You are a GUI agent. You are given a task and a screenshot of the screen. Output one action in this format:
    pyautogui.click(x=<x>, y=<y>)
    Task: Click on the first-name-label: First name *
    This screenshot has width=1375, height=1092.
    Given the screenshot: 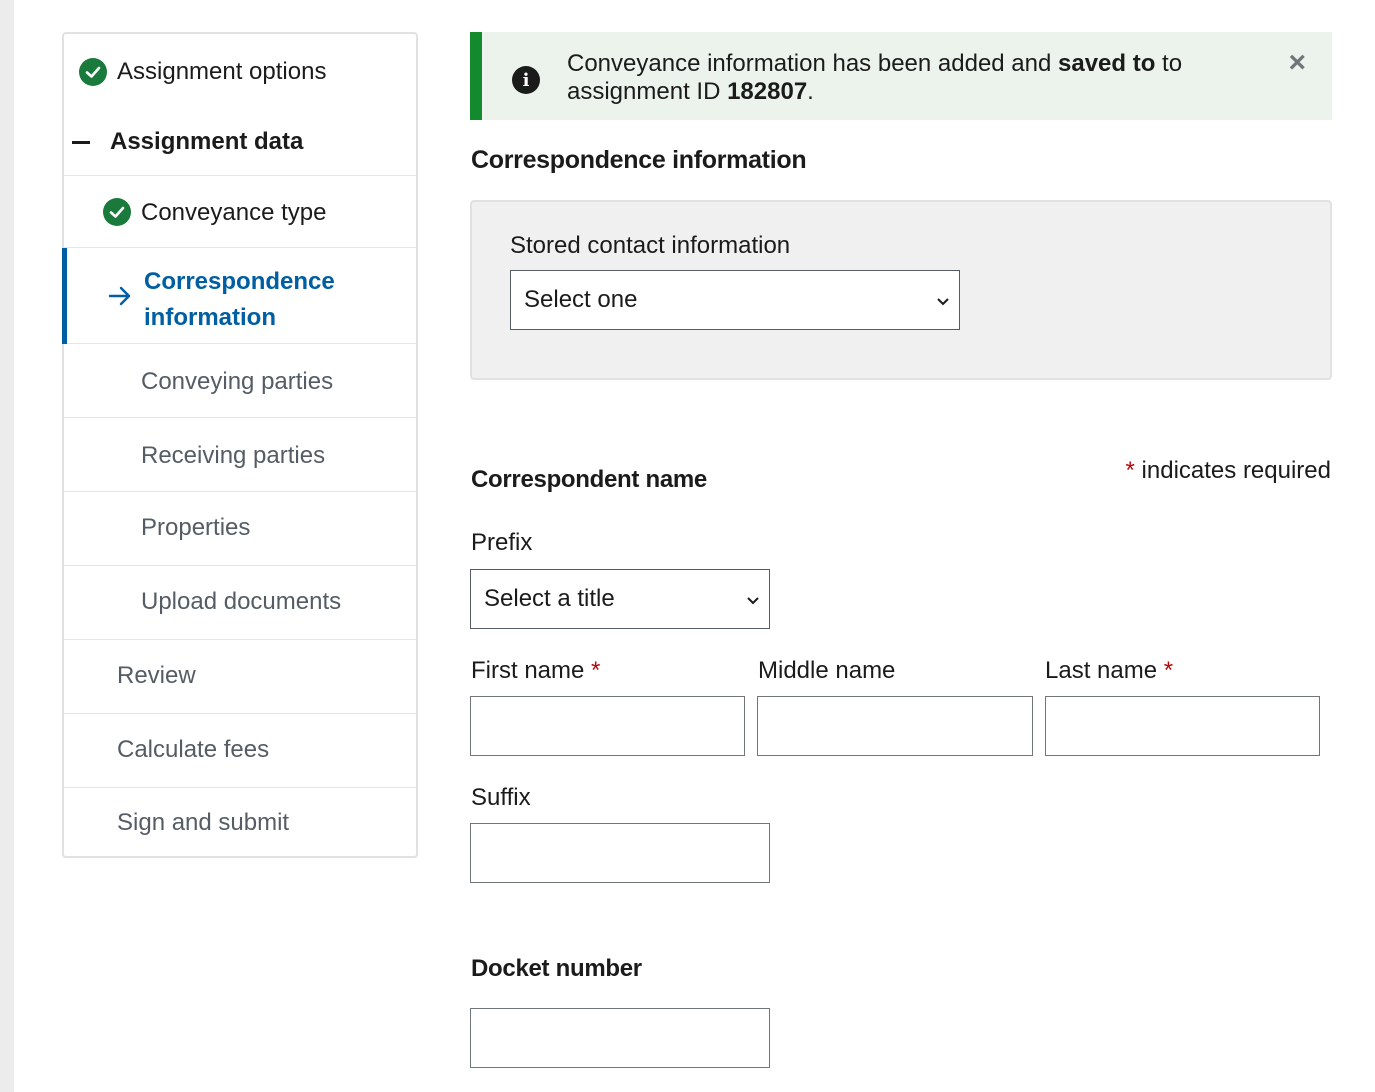 What is the action you would take?
    pyautogui.click(x=535, y=671)
    